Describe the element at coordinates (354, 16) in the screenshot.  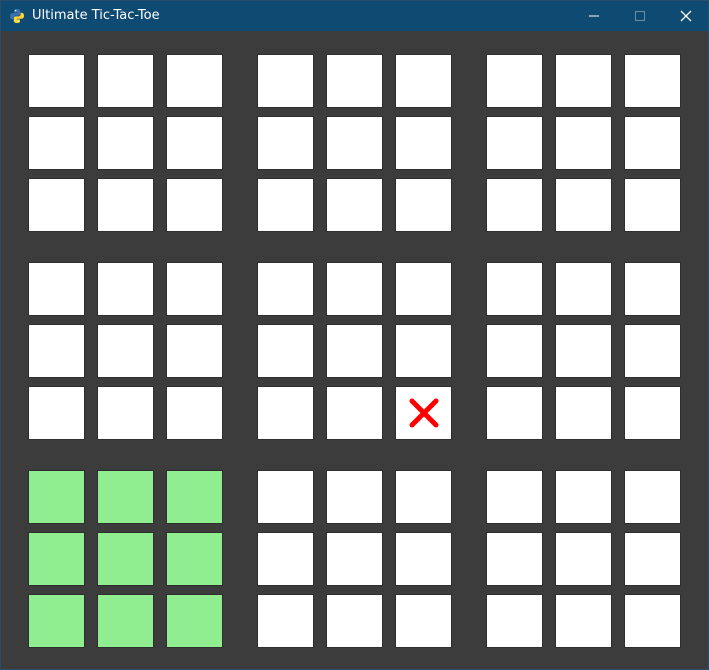
I see `title-bar: Ultimate Tic-Tac-Toe` at that location.